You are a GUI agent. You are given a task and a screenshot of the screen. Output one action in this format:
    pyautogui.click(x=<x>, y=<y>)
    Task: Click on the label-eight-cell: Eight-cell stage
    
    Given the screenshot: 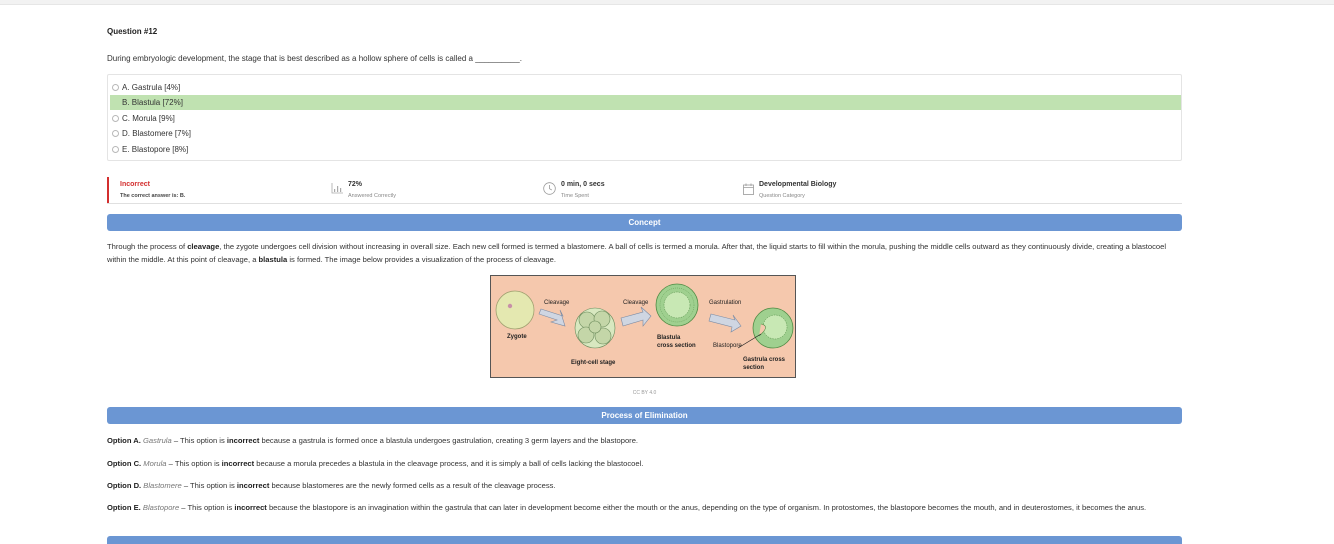 What is the action you would take?
    pyautogui.click(x=593, y=363)
    